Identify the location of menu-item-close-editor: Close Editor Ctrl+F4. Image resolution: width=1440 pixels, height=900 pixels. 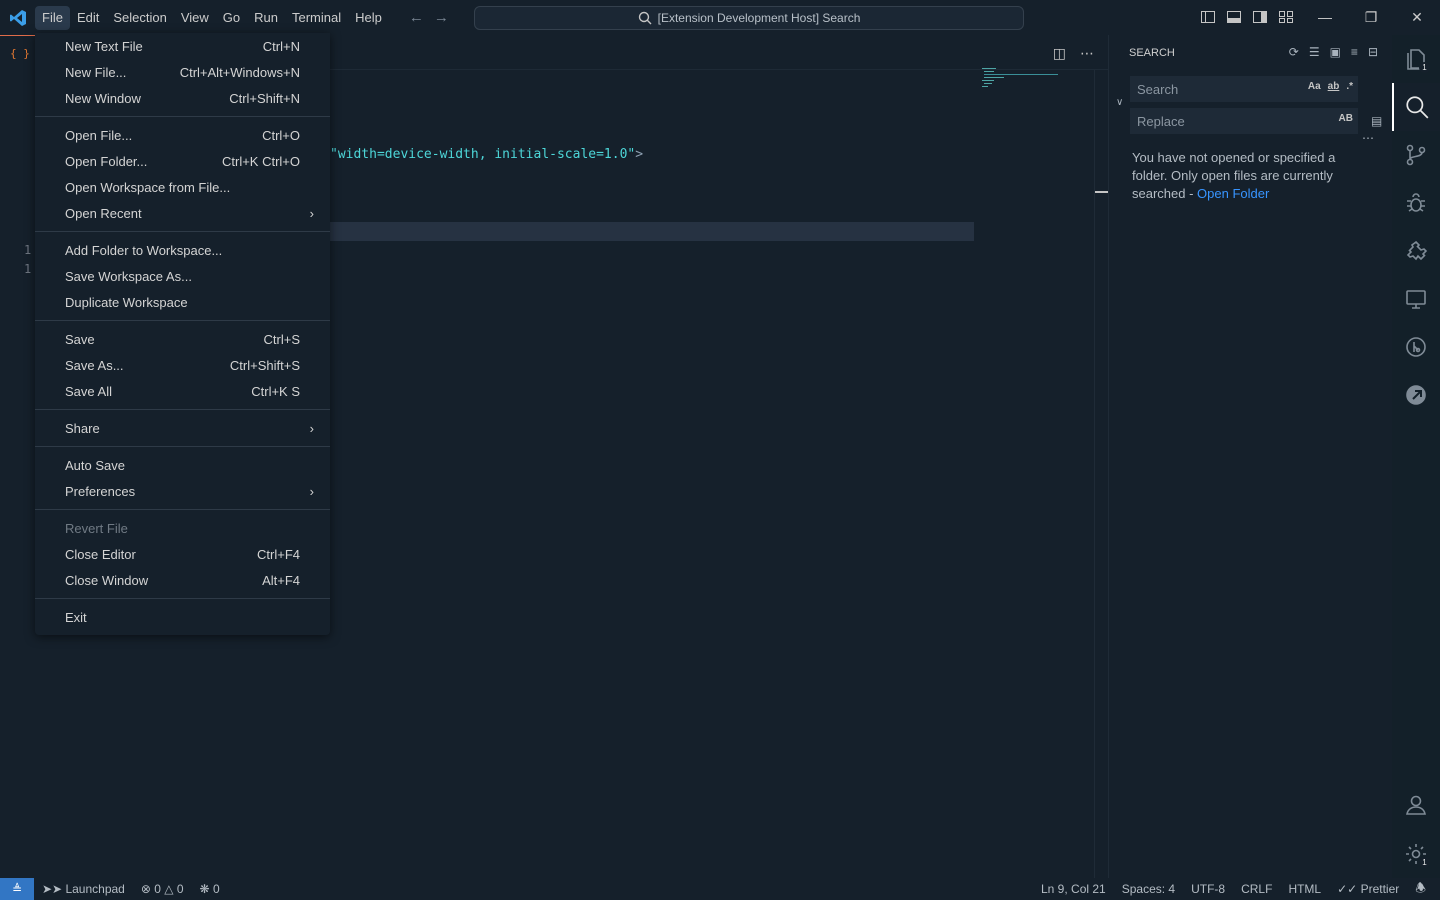
(182, 554).